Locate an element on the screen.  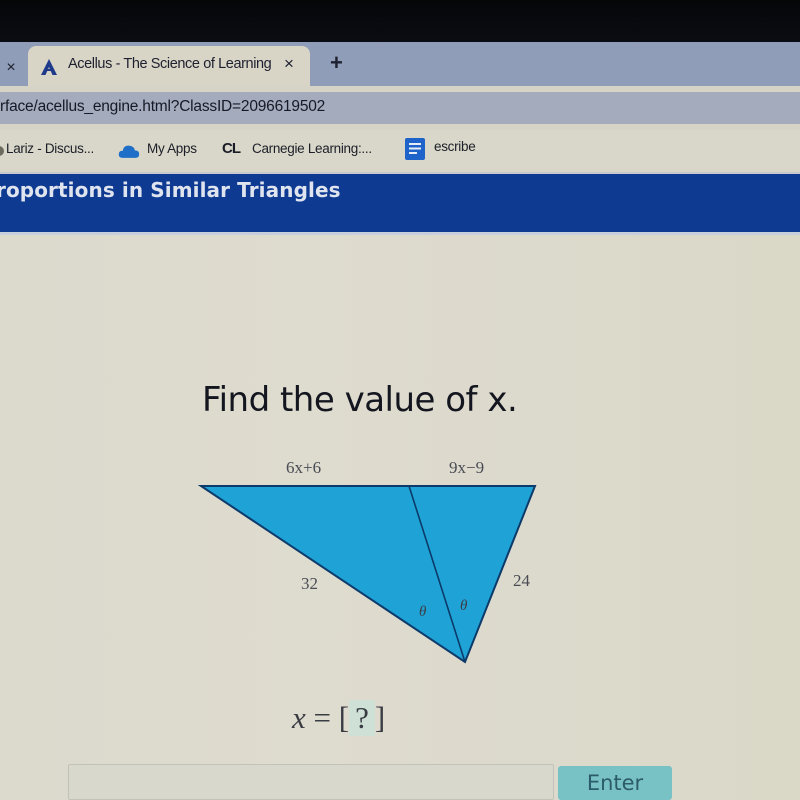
segment-label-left: 6x+6 is located at coordinates (304, 467).